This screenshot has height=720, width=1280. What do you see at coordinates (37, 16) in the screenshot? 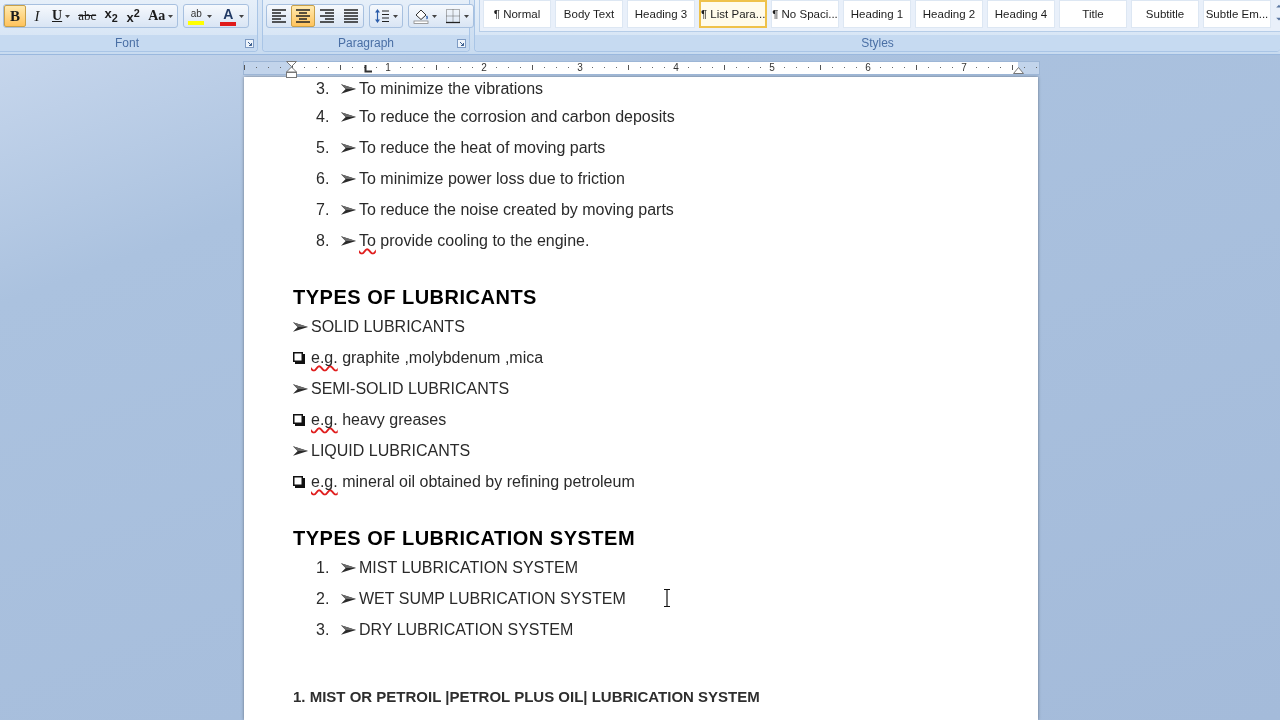
I see `italic-button: I` at bounding box center [37, 16].